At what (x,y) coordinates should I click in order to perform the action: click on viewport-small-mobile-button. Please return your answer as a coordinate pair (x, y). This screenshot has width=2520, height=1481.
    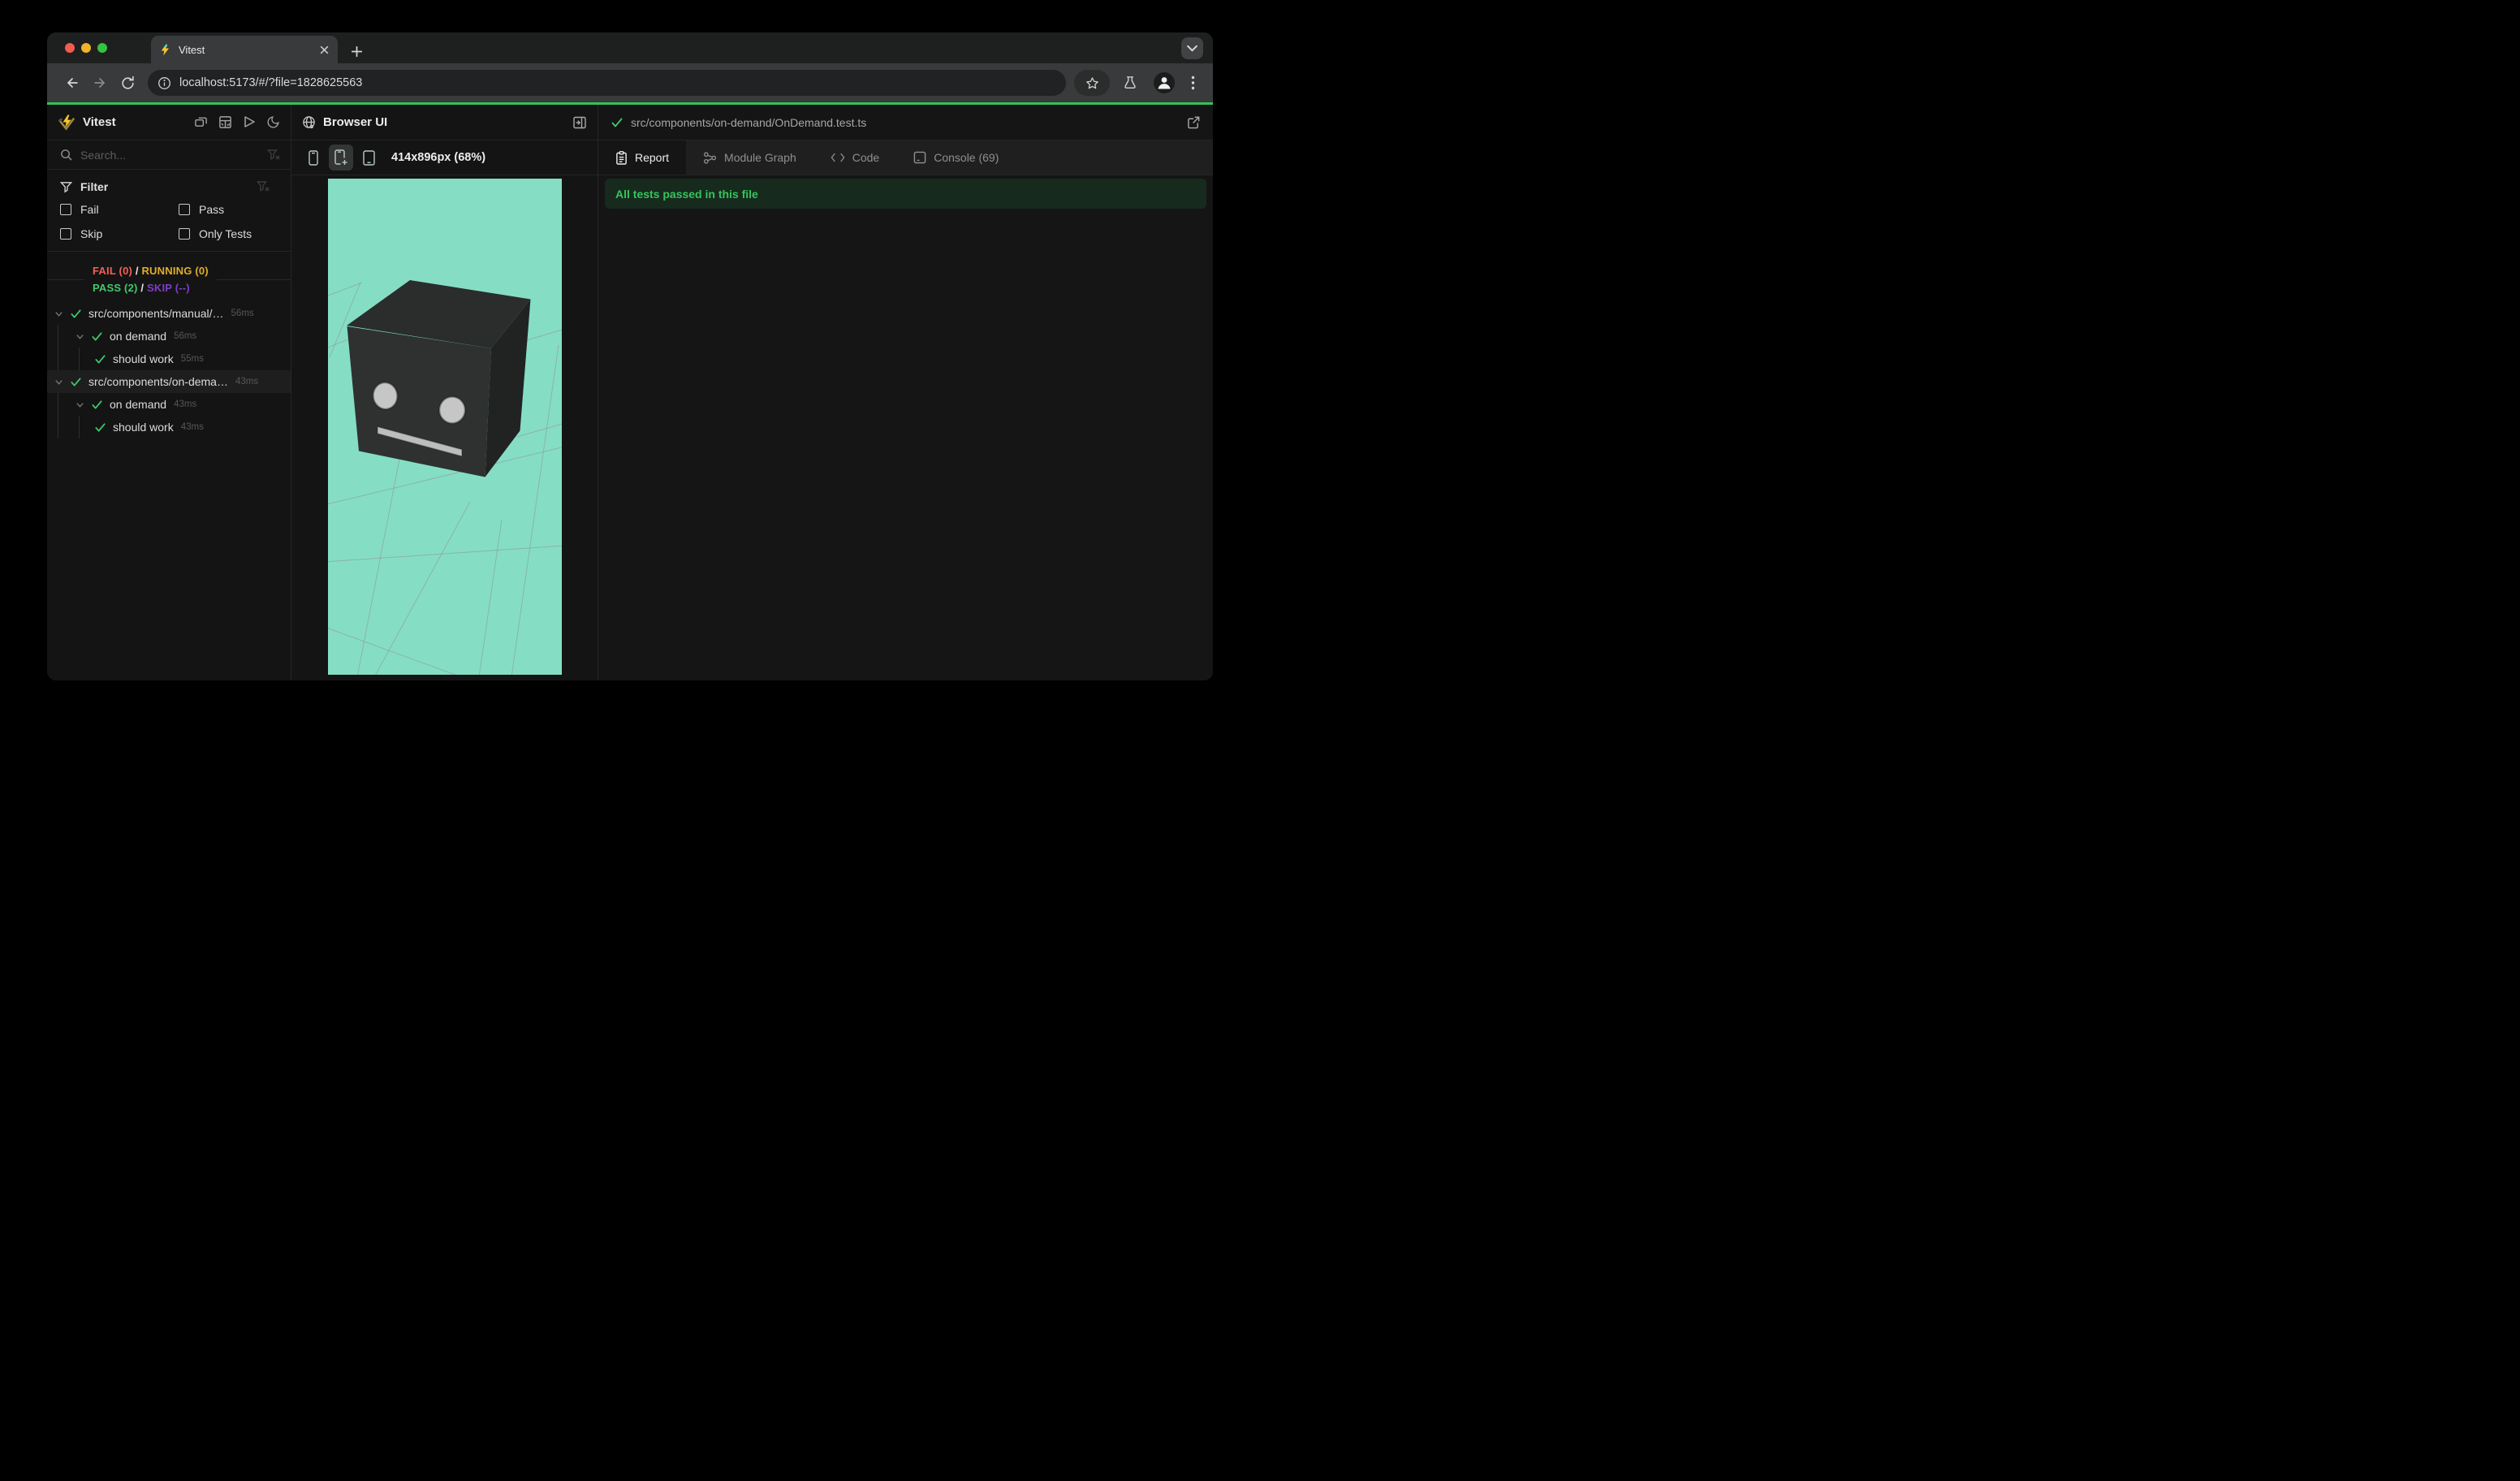
    Looking at the image, I should click on (313, 158).